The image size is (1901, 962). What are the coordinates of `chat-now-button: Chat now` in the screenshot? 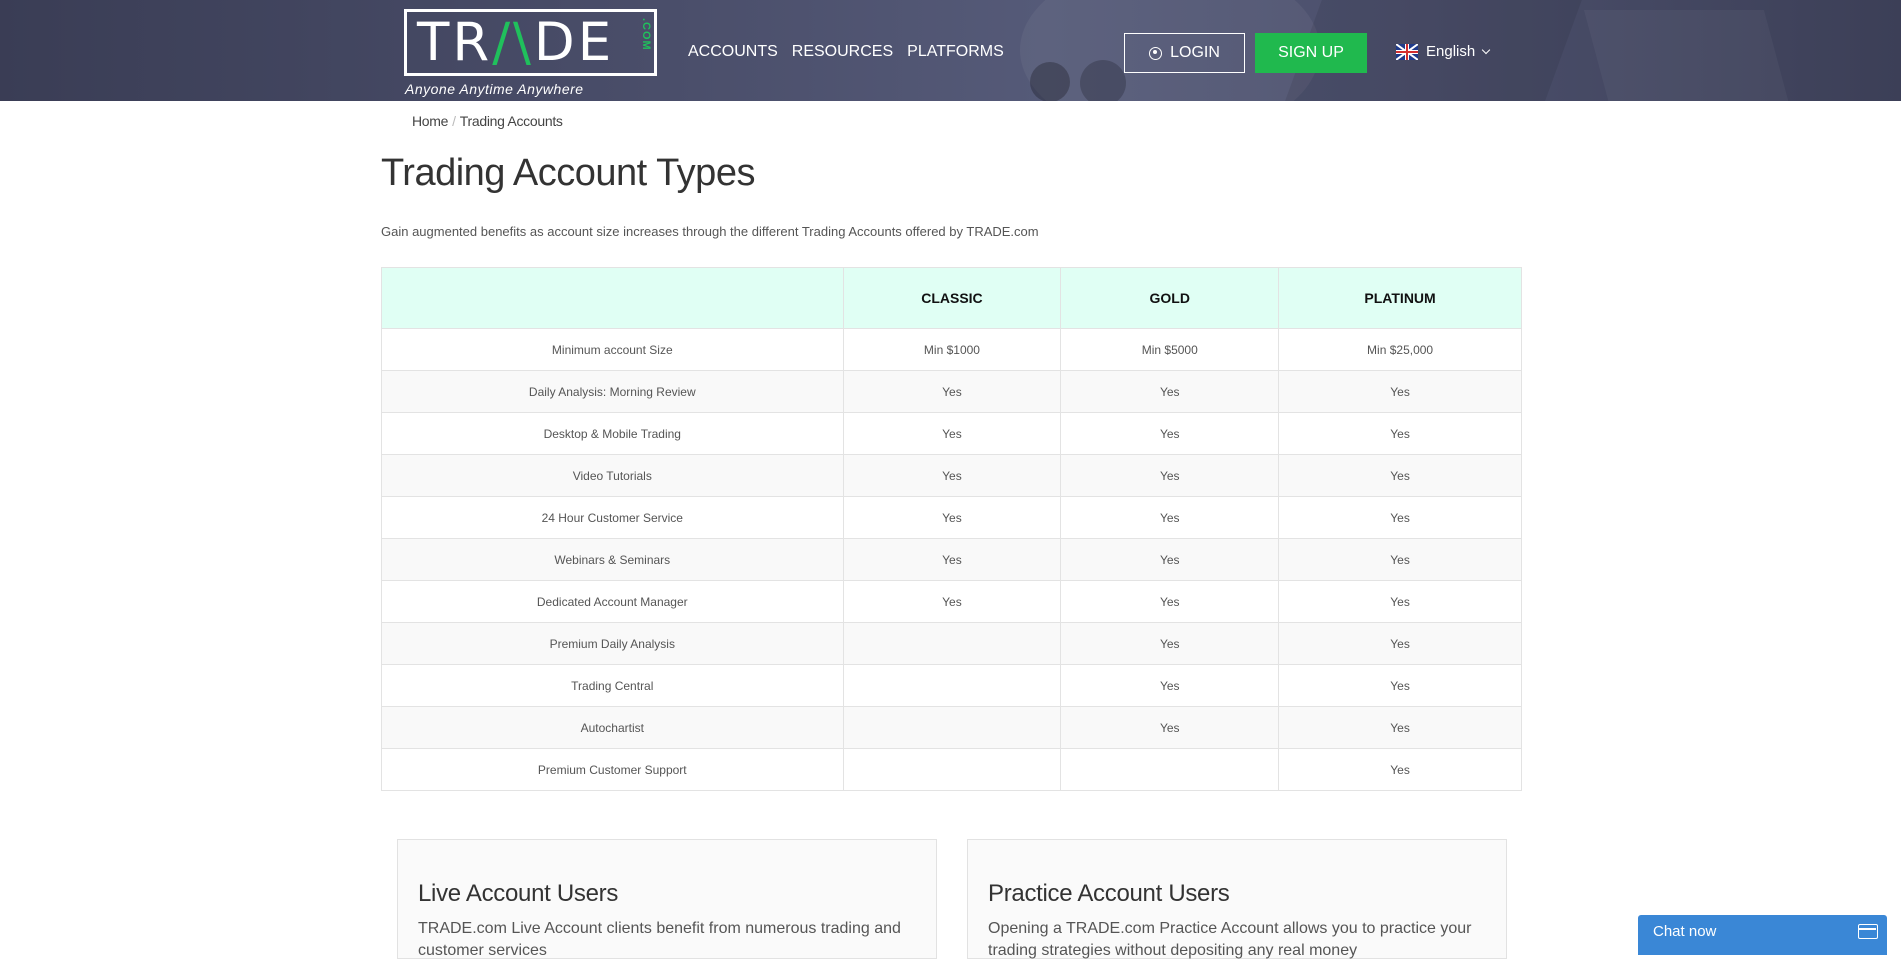 It's located at (1762, 935).